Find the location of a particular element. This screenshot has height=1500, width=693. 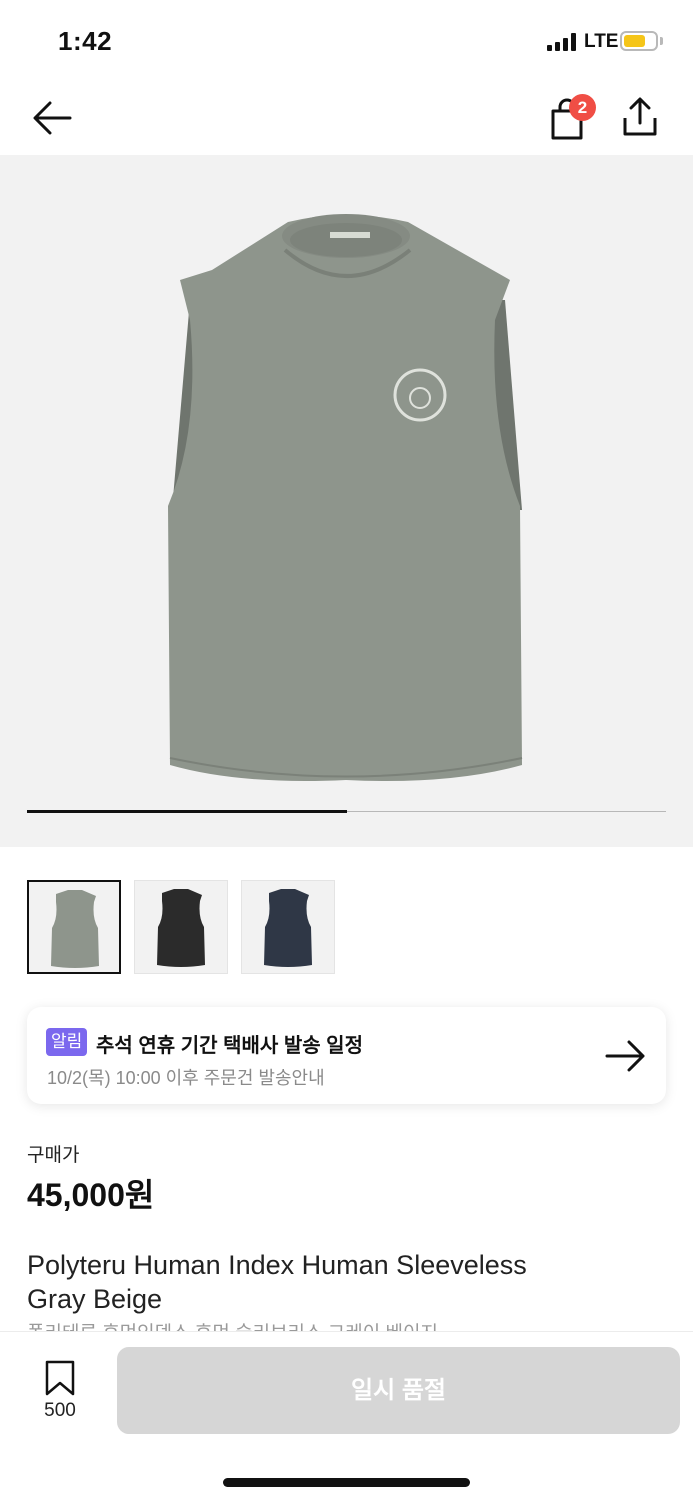

home-indicator is located at coordinates (346, 1482).